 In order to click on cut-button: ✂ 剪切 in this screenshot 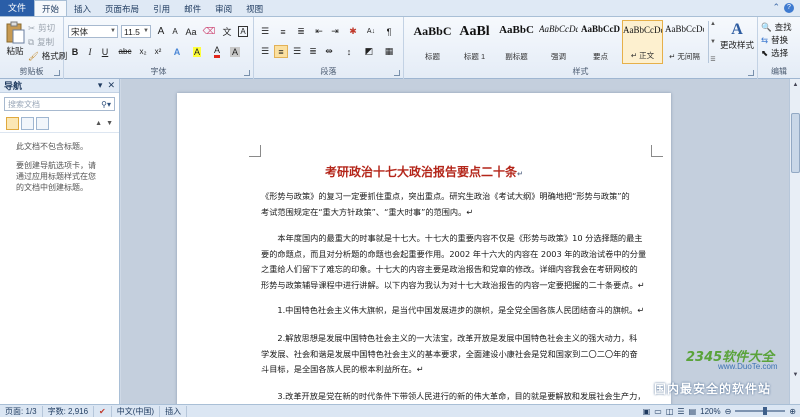, I will do `click(41, 28)`.